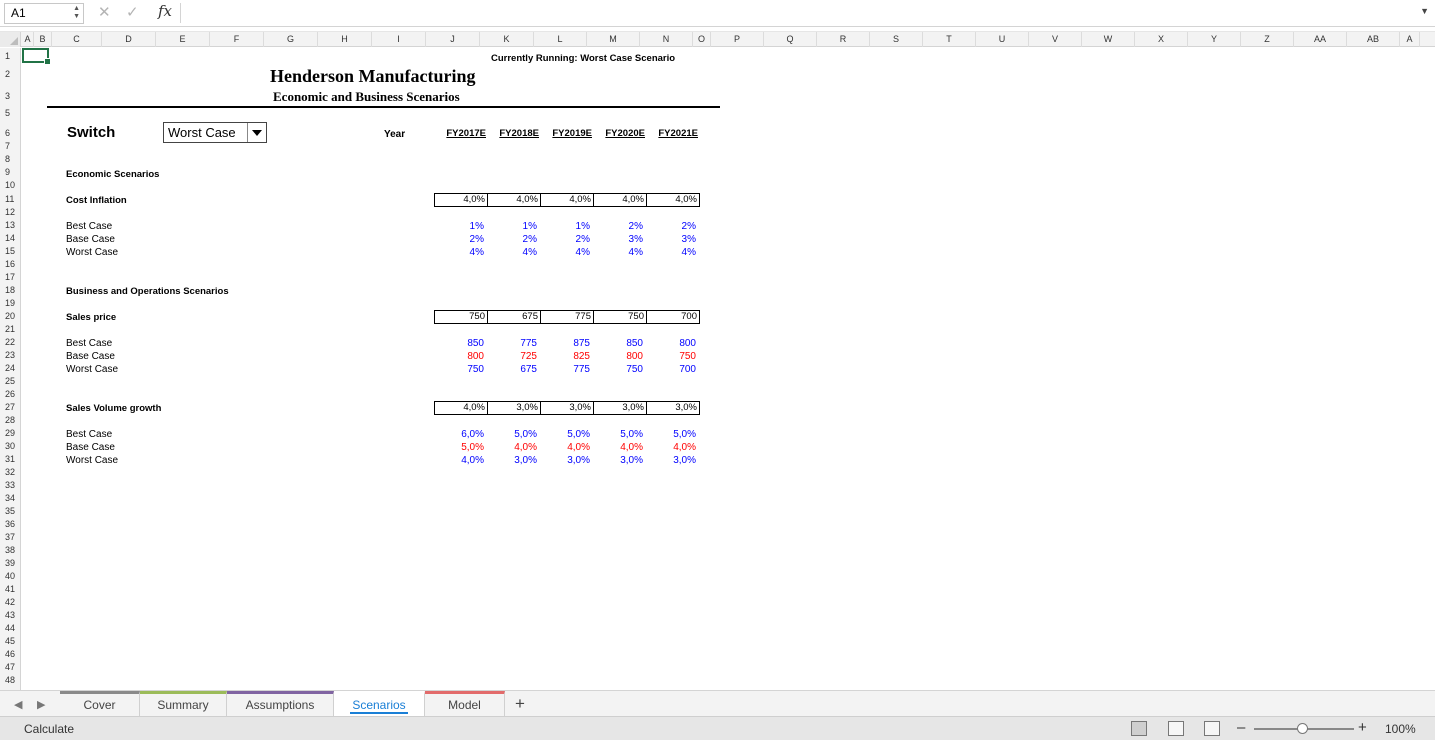  What do you see at coordinates (512, 356) in the screenshot?
I see `table-cell: 725` at bounding box center [512, 356].